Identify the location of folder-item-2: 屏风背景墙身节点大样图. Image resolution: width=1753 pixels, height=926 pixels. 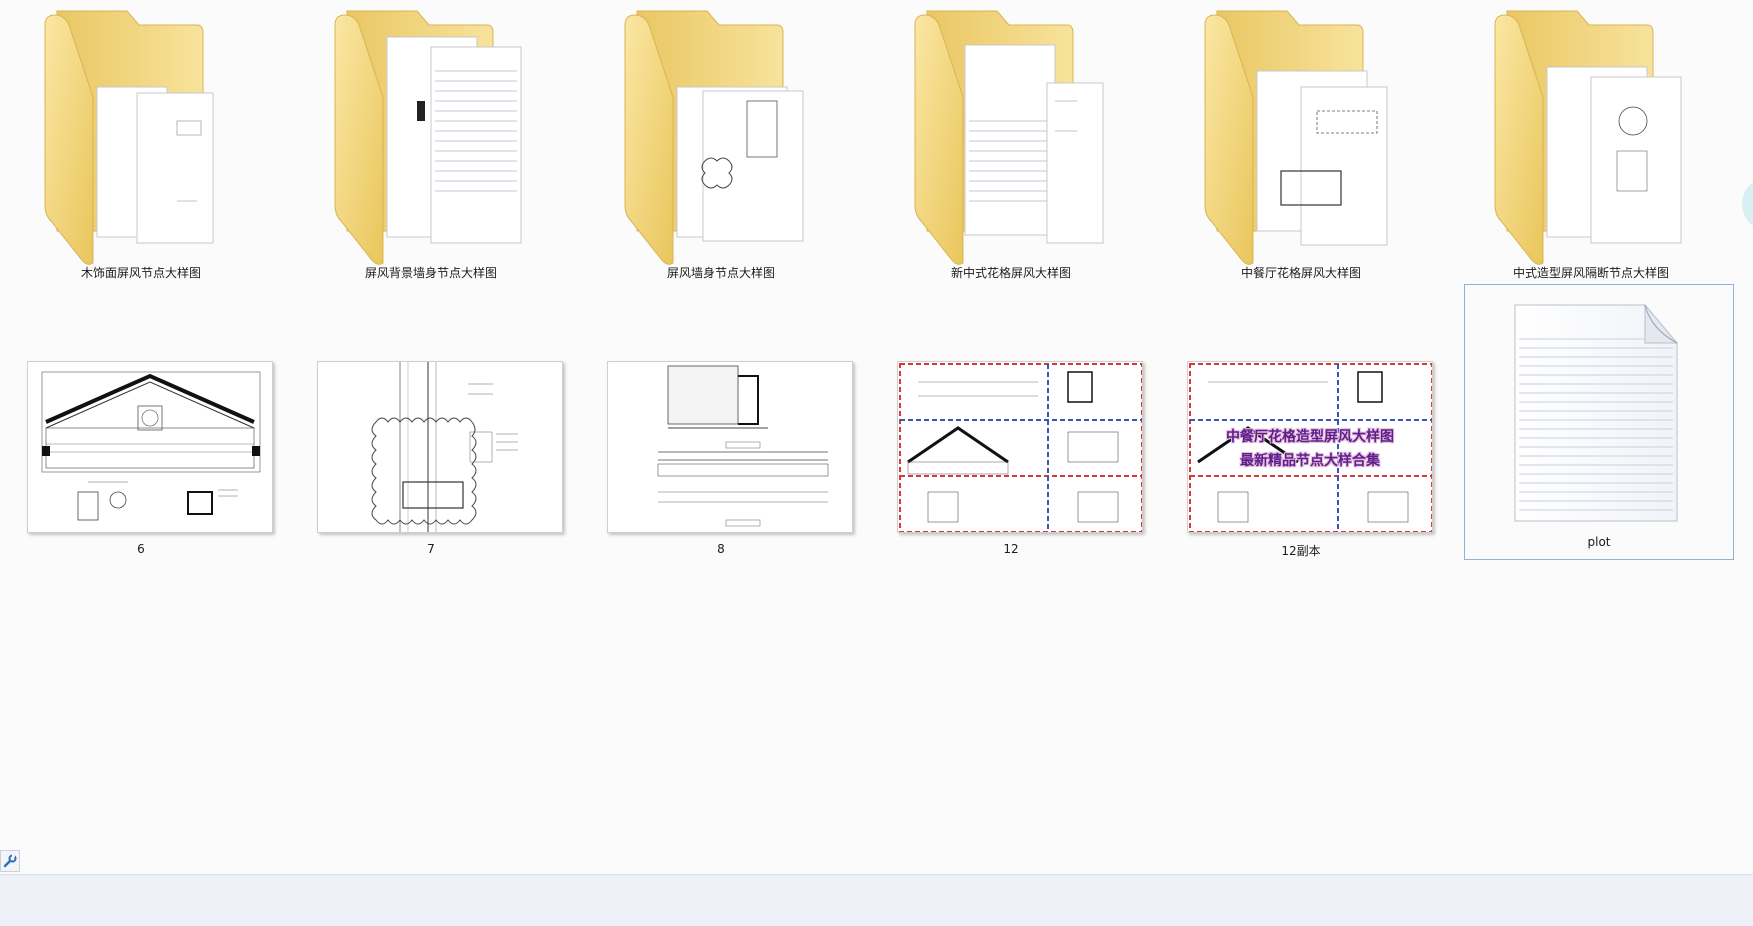
(431, 140).